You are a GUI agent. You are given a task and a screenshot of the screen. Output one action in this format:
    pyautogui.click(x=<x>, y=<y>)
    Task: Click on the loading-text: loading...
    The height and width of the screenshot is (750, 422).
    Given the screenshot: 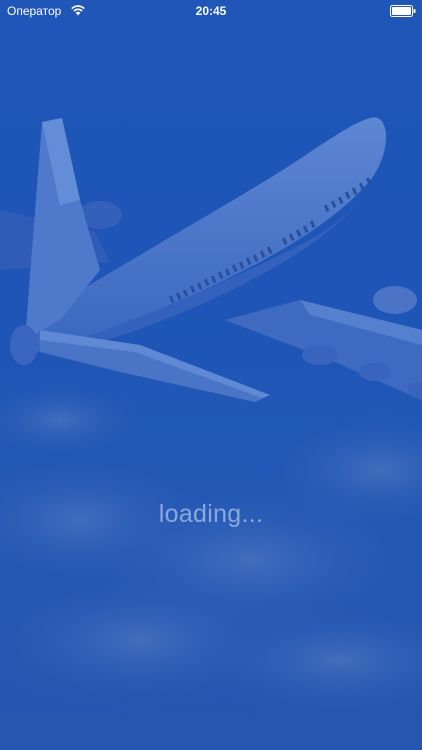 What is the action you would take?
    pyautogui.click(x=211, y=514)
    